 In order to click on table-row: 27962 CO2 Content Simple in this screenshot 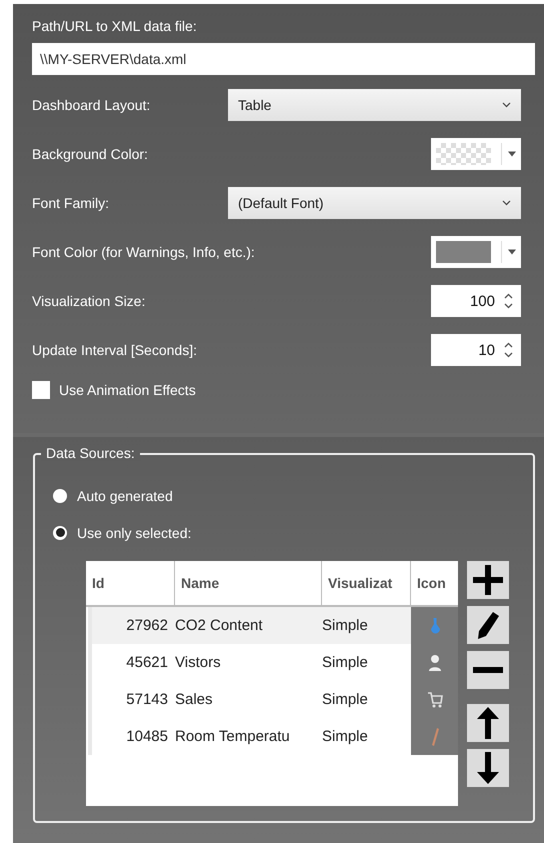, I will do `click(273, 625)`.